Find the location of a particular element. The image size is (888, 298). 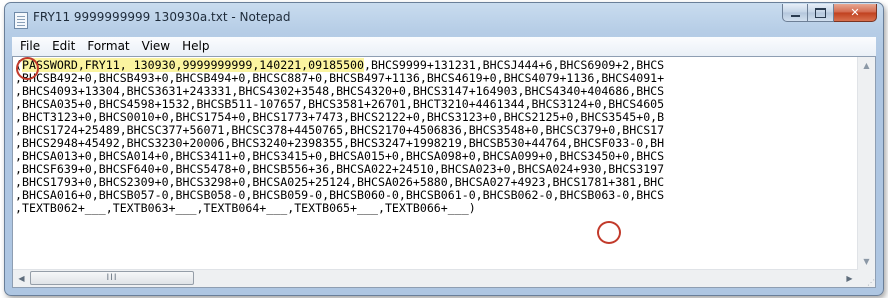

annotation-circle-end is located at coordinates (609, 232).